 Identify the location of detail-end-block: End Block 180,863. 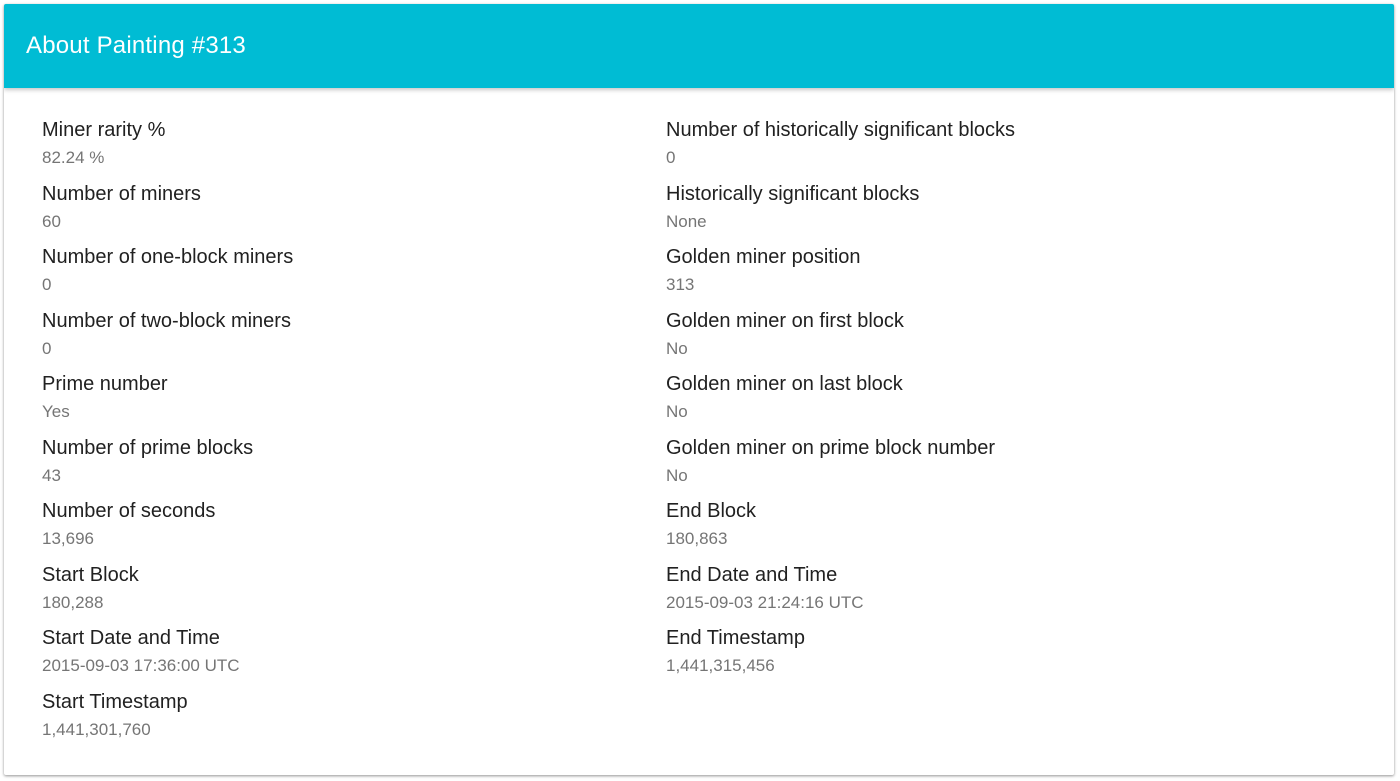
(966, 531).